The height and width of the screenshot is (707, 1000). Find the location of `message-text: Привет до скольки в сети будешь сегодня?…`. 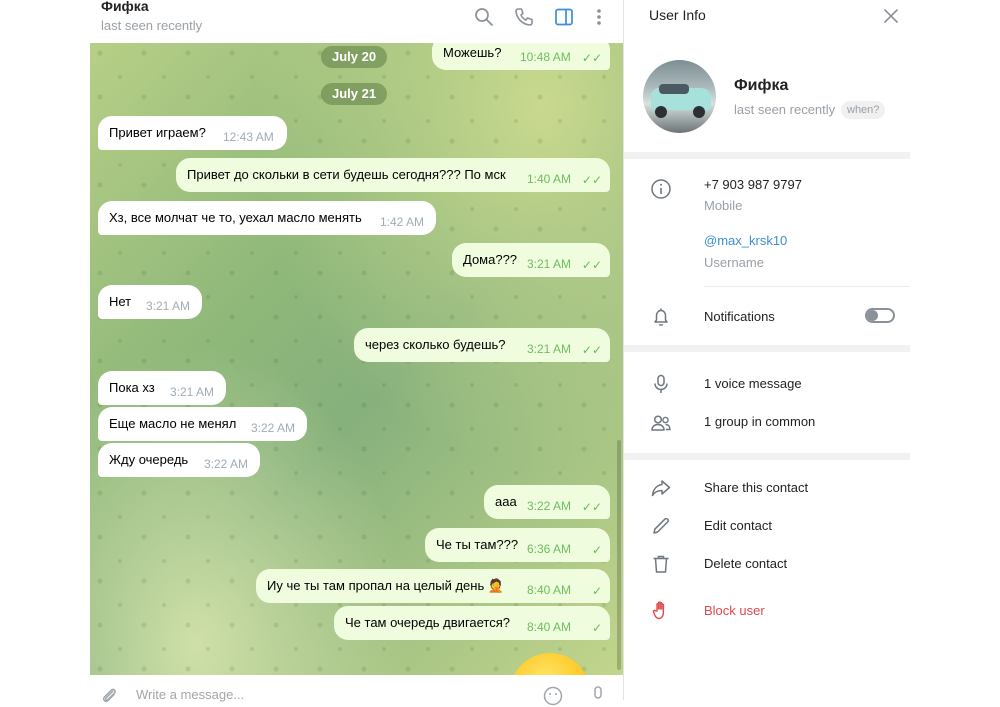

message-text: Привет до скольки в сети будешь сегодня?… is located at coordinates (346, 174).